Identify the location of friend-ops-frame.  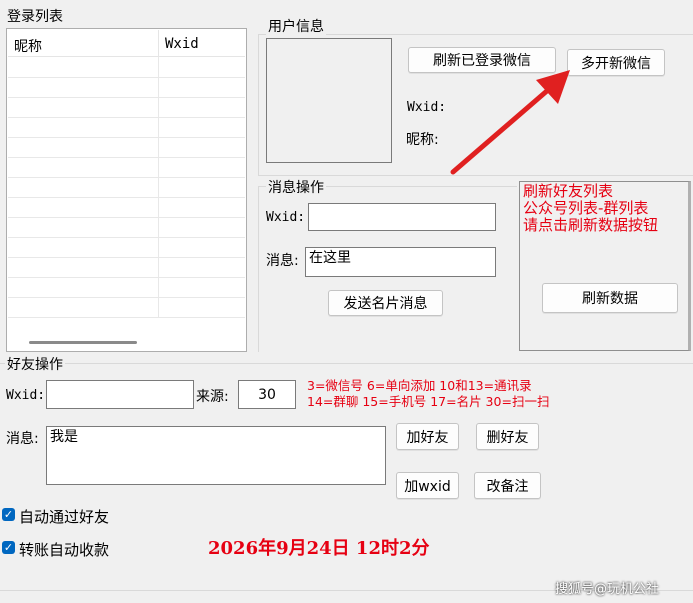
(346, 363).